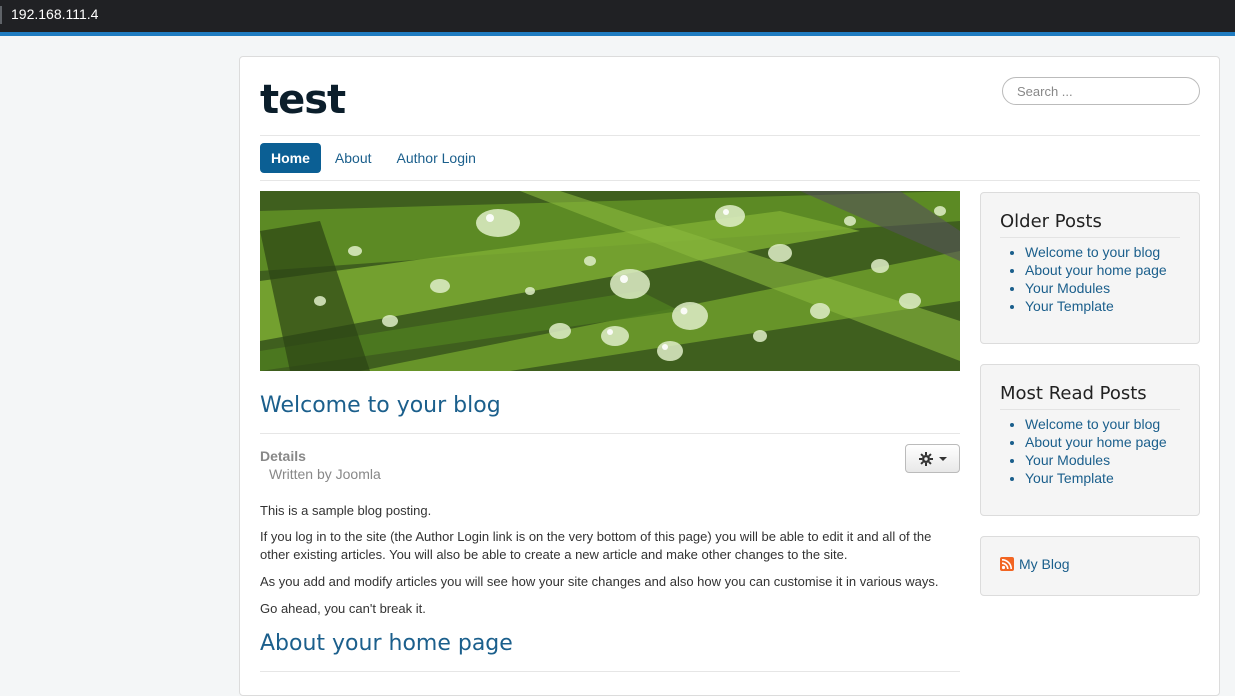  Describe the element at coordinates (283, 456) in the screenshot. I see `details-label: Details` at that location.